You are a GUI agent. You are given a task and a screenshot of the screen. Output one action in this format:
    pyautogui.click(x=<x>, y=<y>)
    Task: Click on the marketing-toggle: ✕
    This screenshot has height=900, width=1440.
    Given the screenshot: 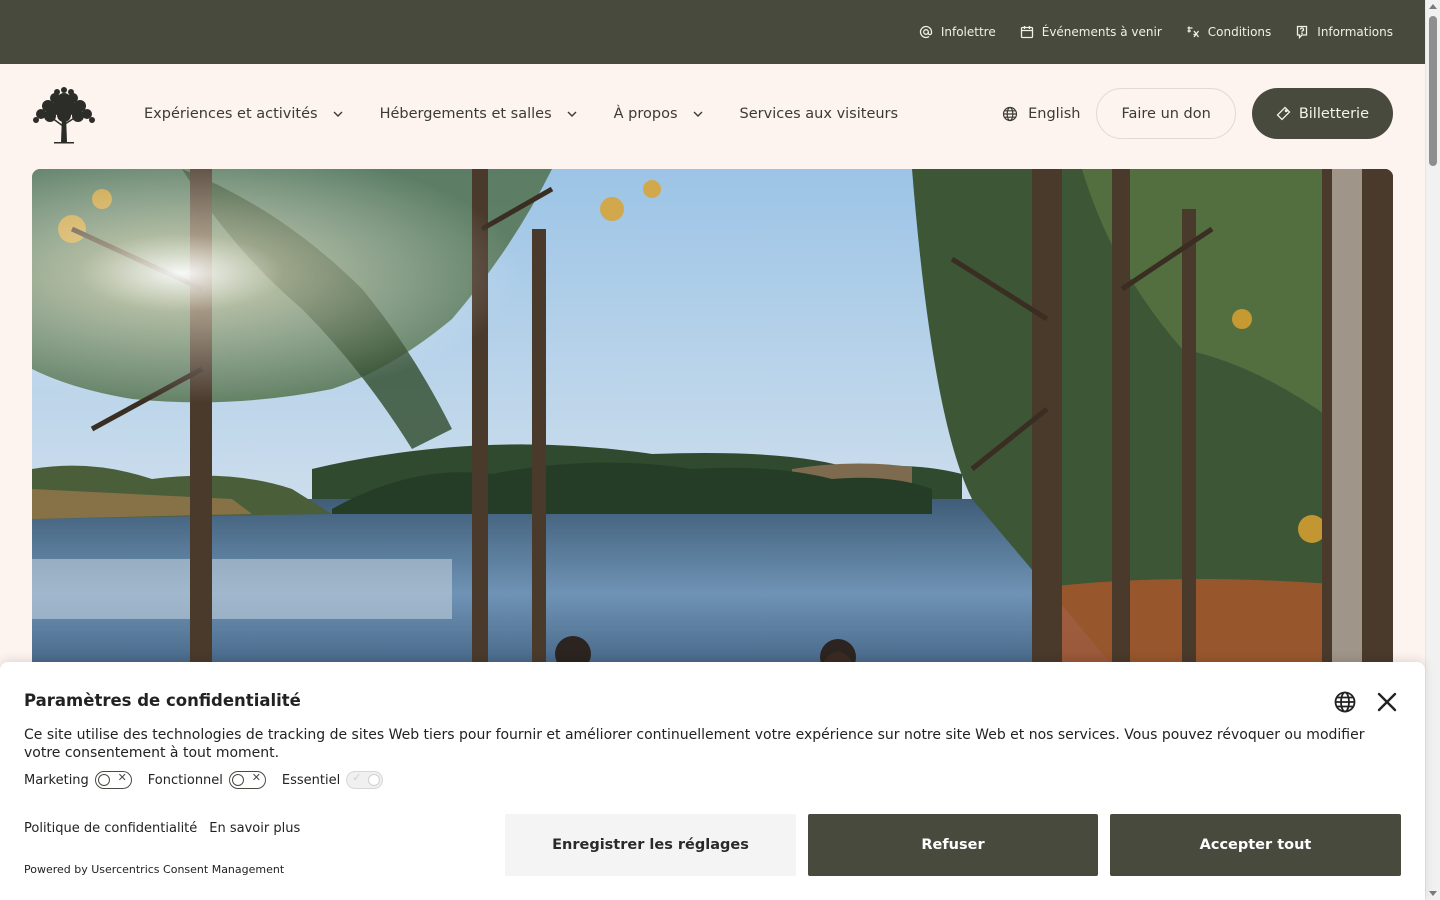 What is the action you would take?
    pyautogui.click(x=113, y=780)
    